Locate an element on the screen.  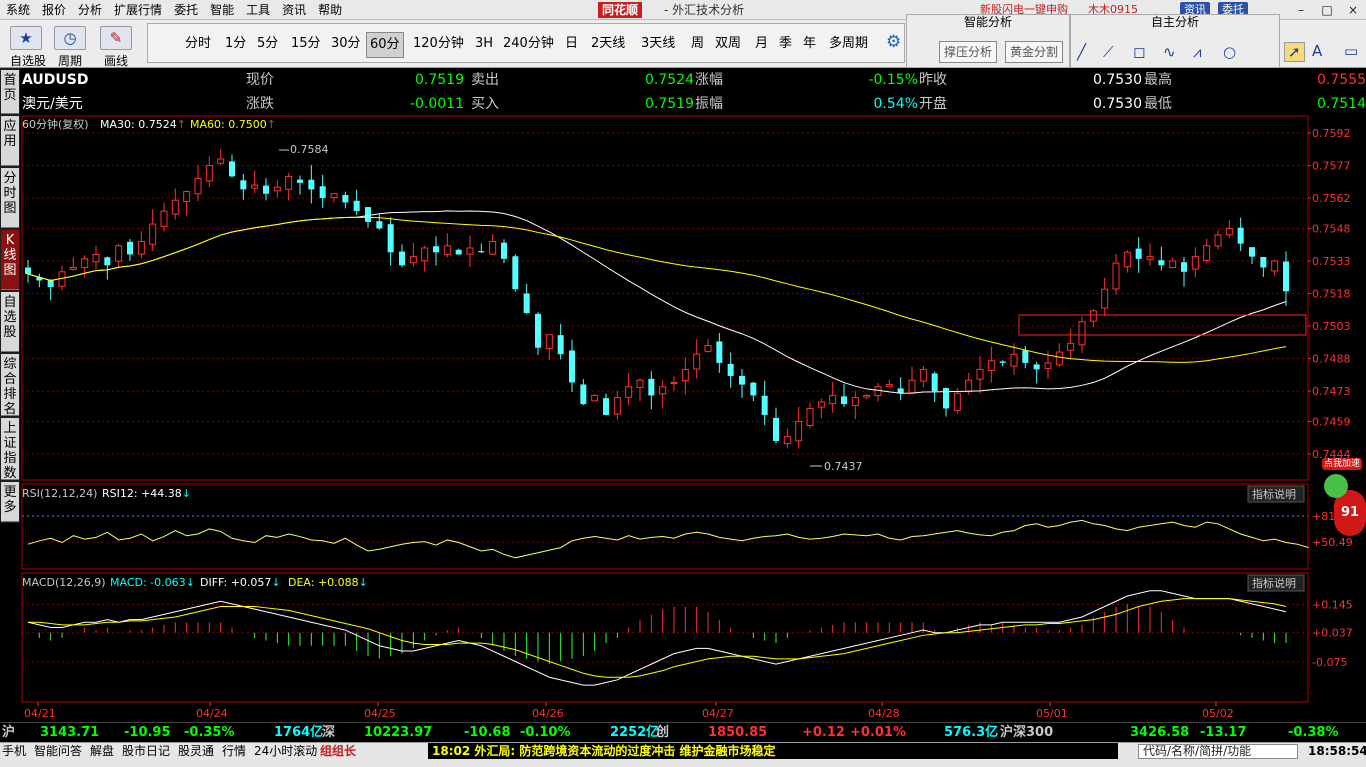
cy-change: +0.12 is located at coordinates (823, 732).